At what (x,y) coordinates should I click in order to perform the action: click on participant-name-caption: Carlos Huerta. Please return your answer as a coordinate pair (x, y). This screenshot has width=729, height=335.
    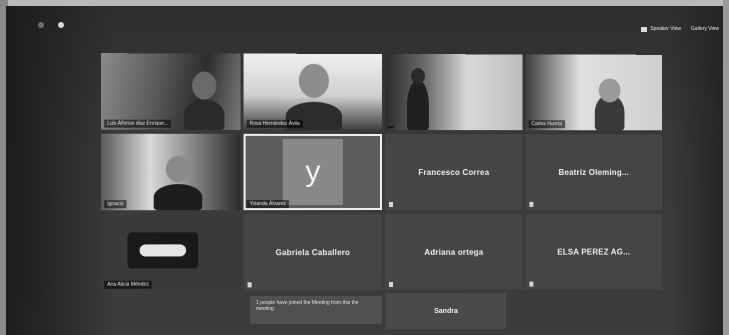
    Looking at the image, I should click on (546, 124).